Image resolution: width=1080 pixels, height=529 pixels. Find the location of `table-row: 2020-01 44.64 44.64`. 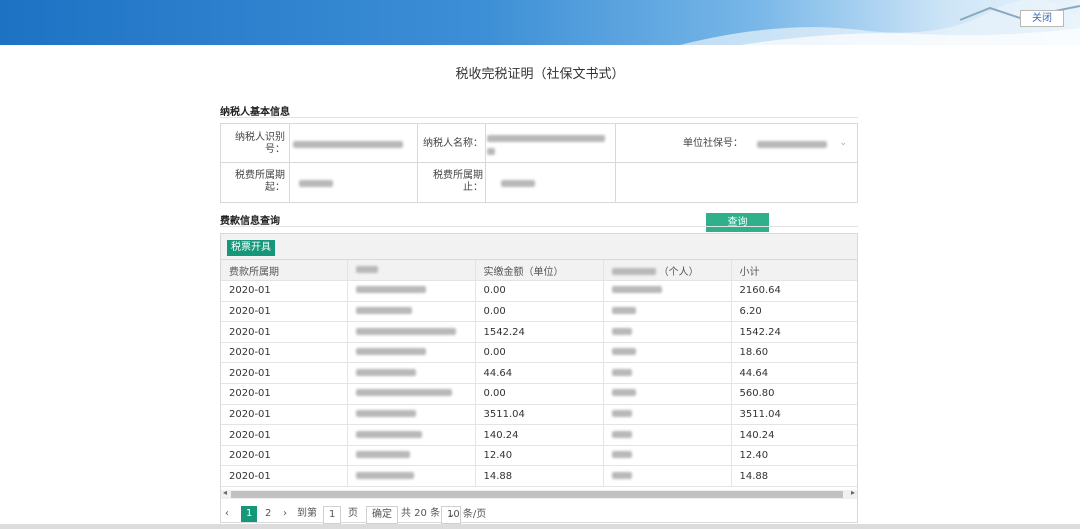

table-row: 2020-01 44.64 44.64 is located at coordinates (539, 373).